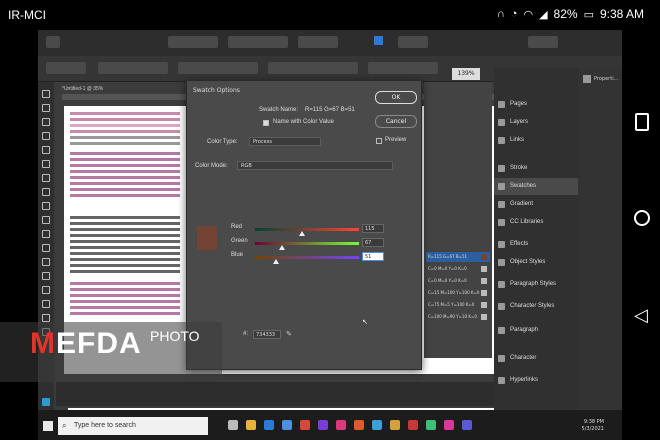 The width and height of the screenshot is (660, 440). Describe the element at coordinates (46, 136) in the screenshot. I see `gap-tool-icon` at that location.